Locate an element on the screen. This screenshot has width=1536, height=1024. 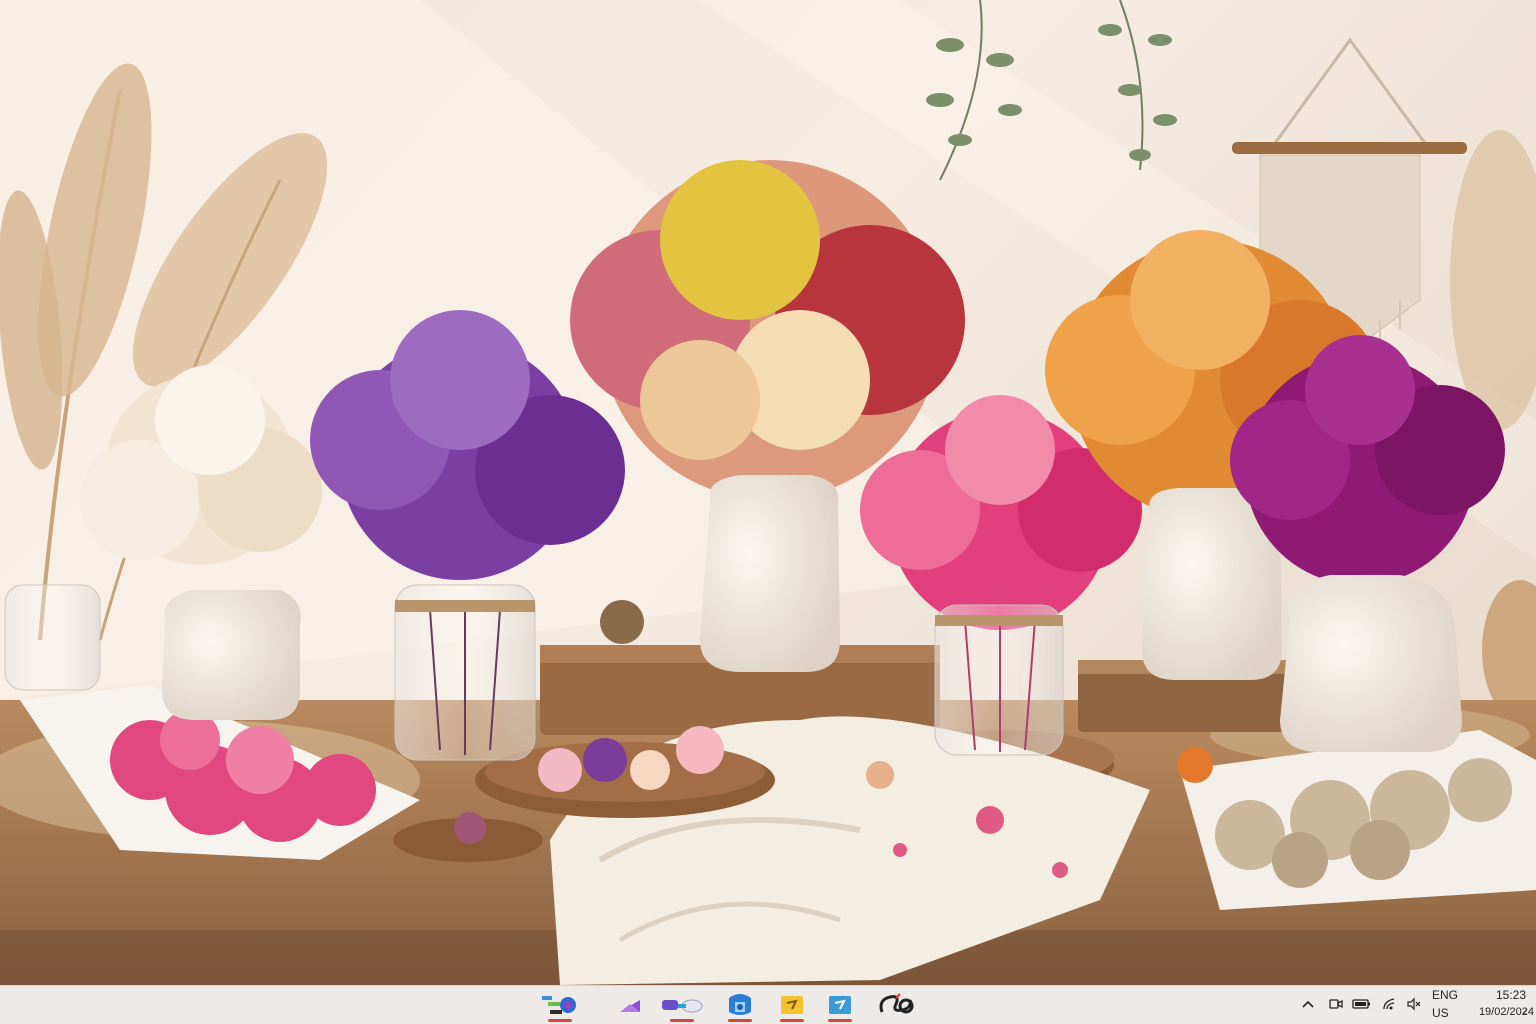
camera-icon is located at coordinates (1336, 1004).